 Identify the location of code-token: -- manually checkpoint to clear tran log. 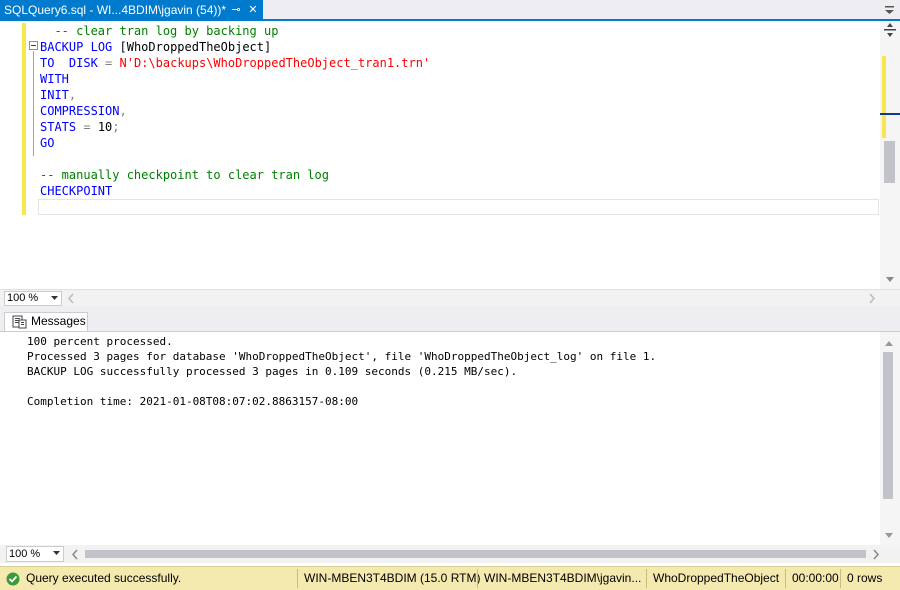
(184, 175).